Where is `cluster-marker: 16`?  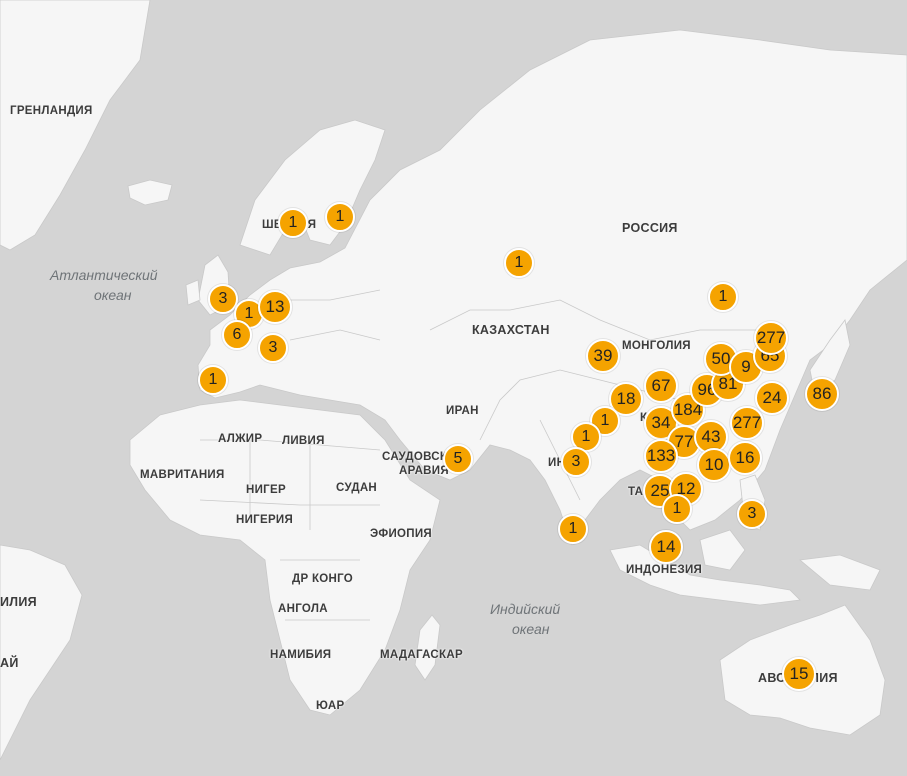
cluster-marker: 16 is located at coordinates (745, 458).